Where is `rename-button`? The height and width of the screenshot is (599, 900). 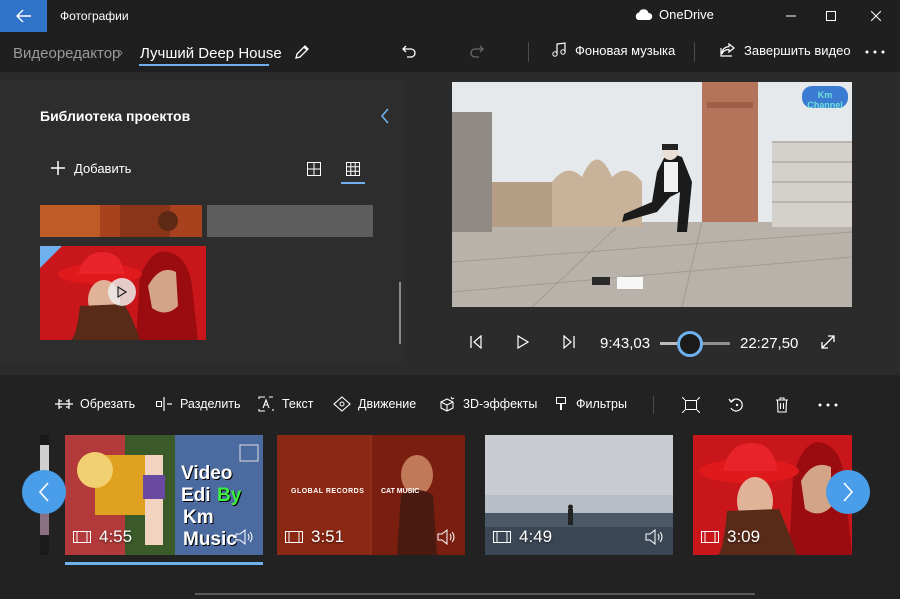
rename-button is located at coordinates (302, 52).